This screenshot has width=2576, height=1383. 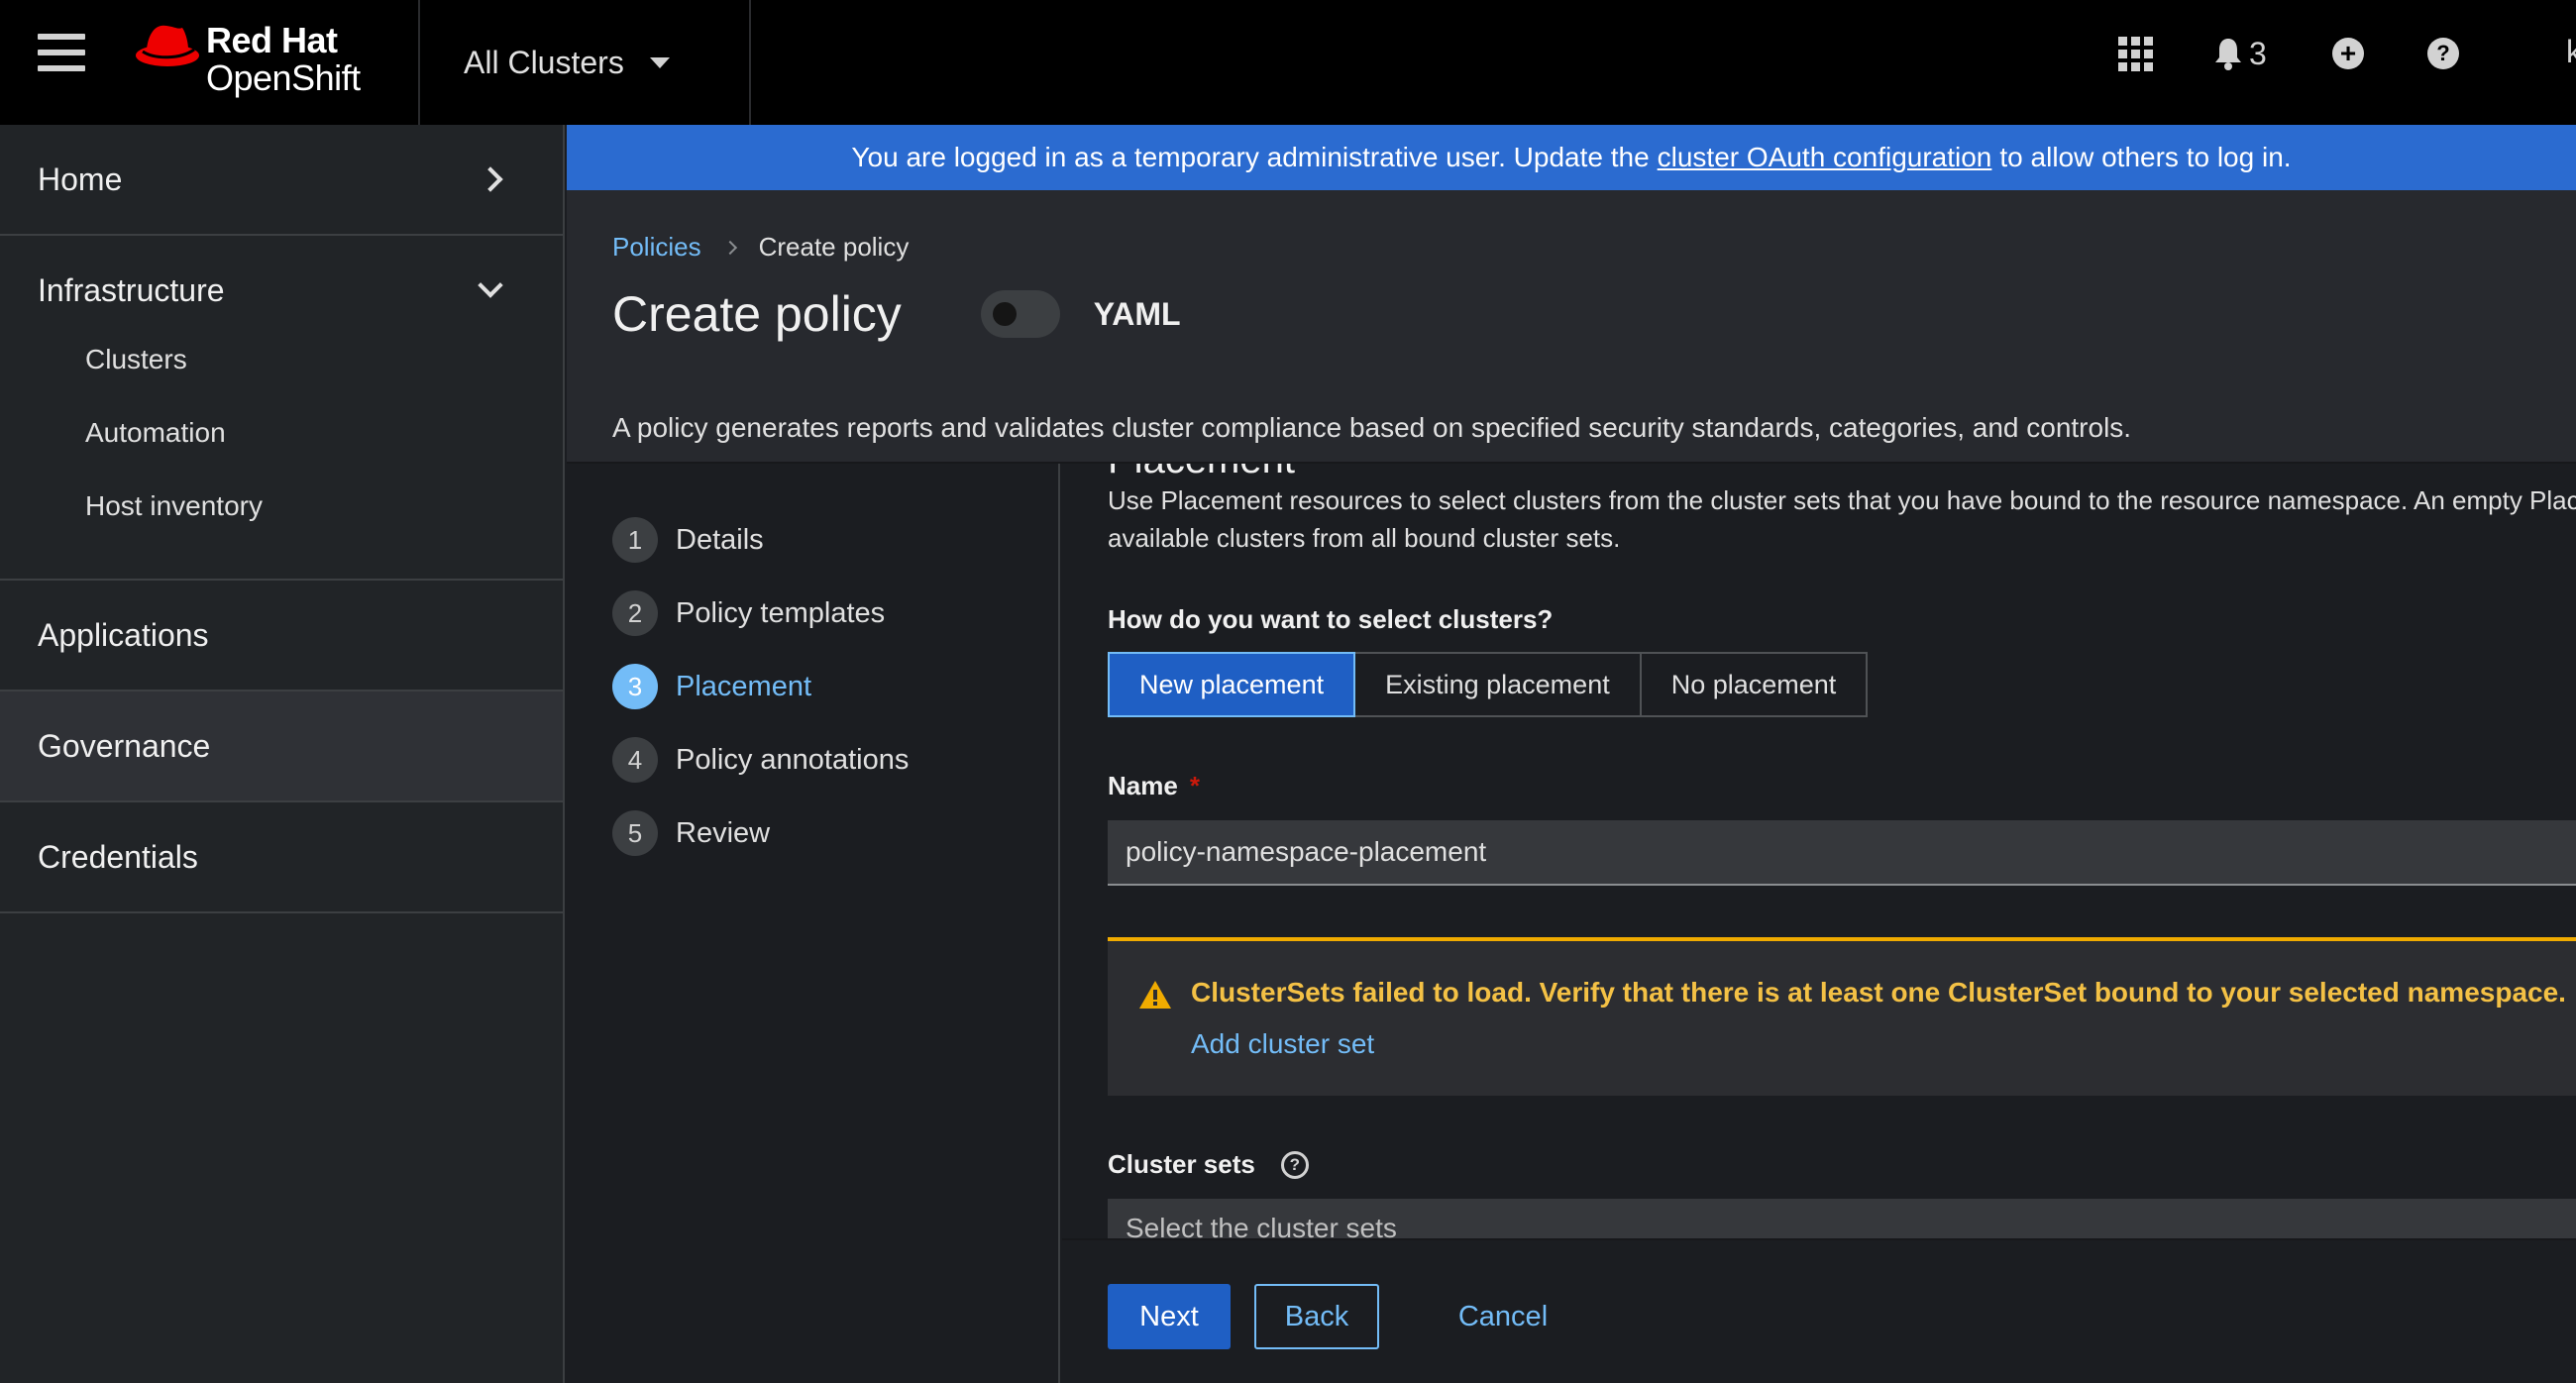 What do you see at coordinates (635, 833) in the screenshot?
I see `step-number: 5` at bounding box center [635, 833].